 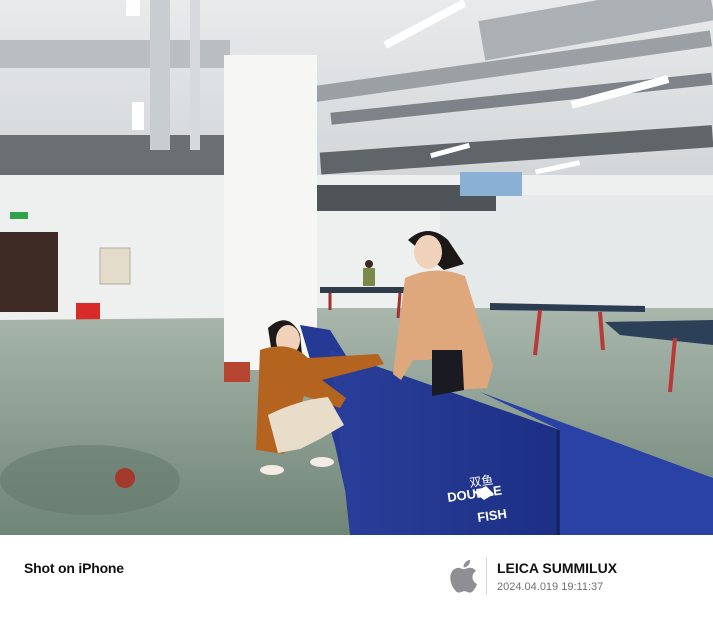 I want to click on doorway, so click(x=29, y=272).